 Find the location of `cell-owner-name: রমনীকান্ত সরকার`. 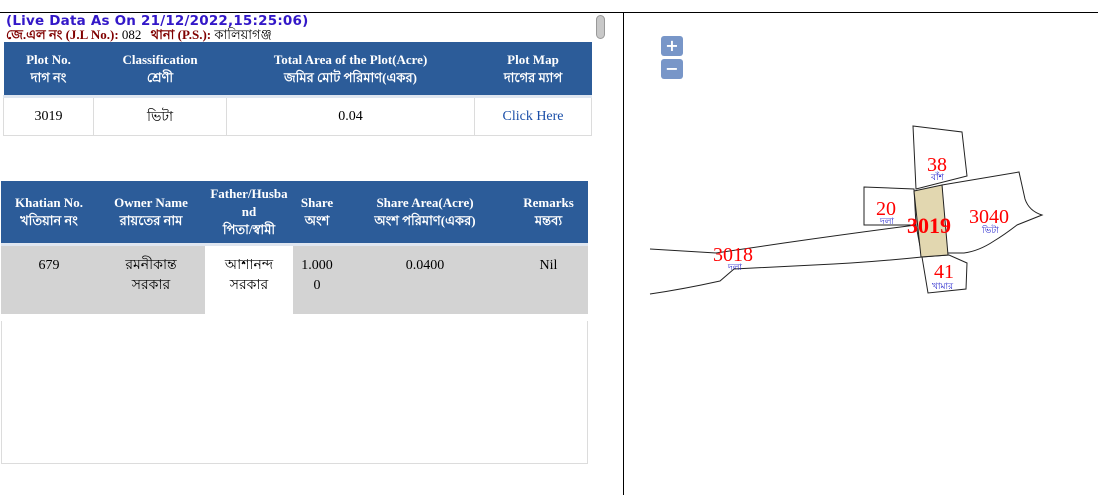

cell-owner-name: রমনীকান্ত সরকার is located at coordinates (151, 279).